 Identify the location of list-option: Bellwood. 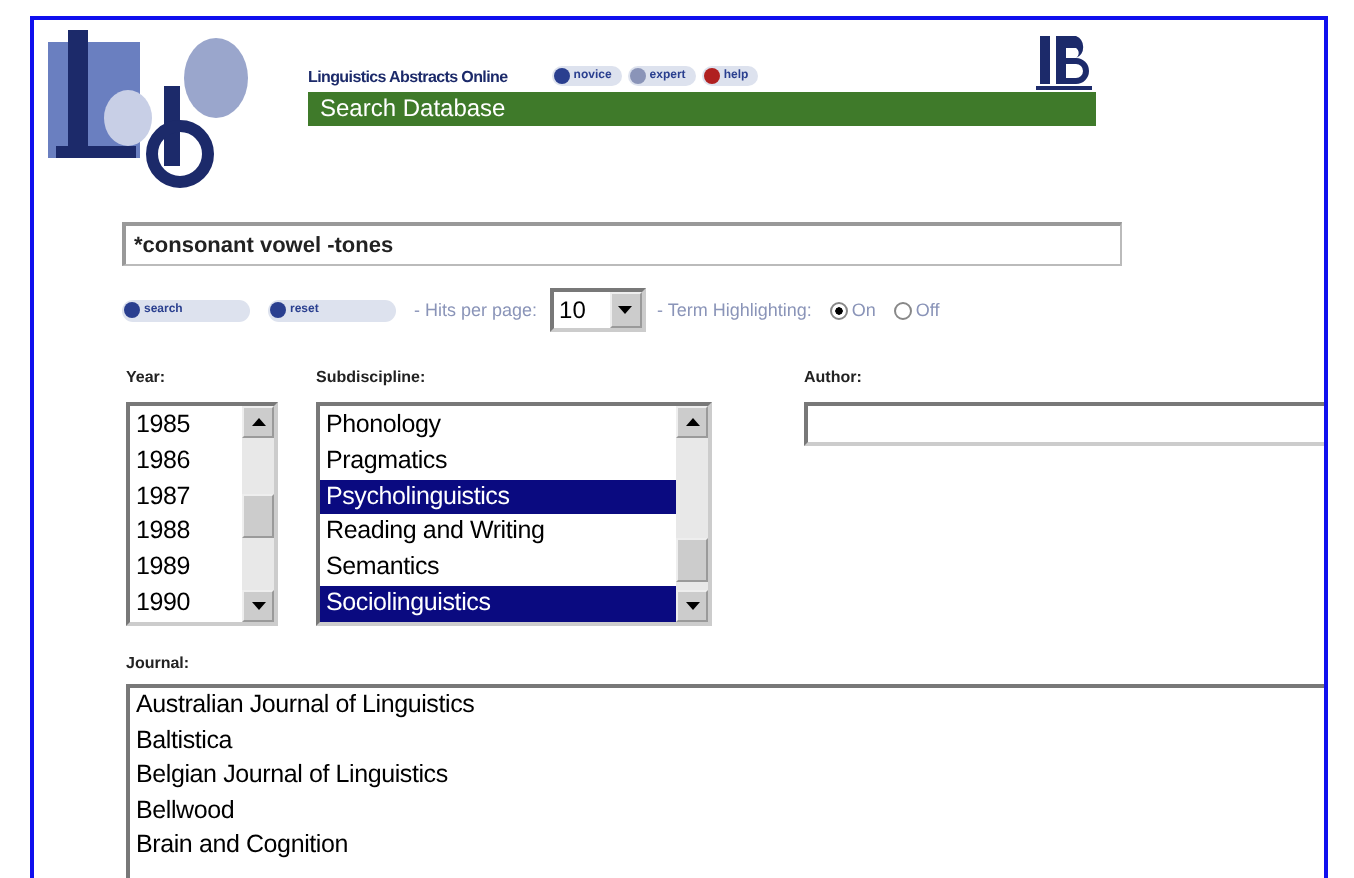
(727, 810).